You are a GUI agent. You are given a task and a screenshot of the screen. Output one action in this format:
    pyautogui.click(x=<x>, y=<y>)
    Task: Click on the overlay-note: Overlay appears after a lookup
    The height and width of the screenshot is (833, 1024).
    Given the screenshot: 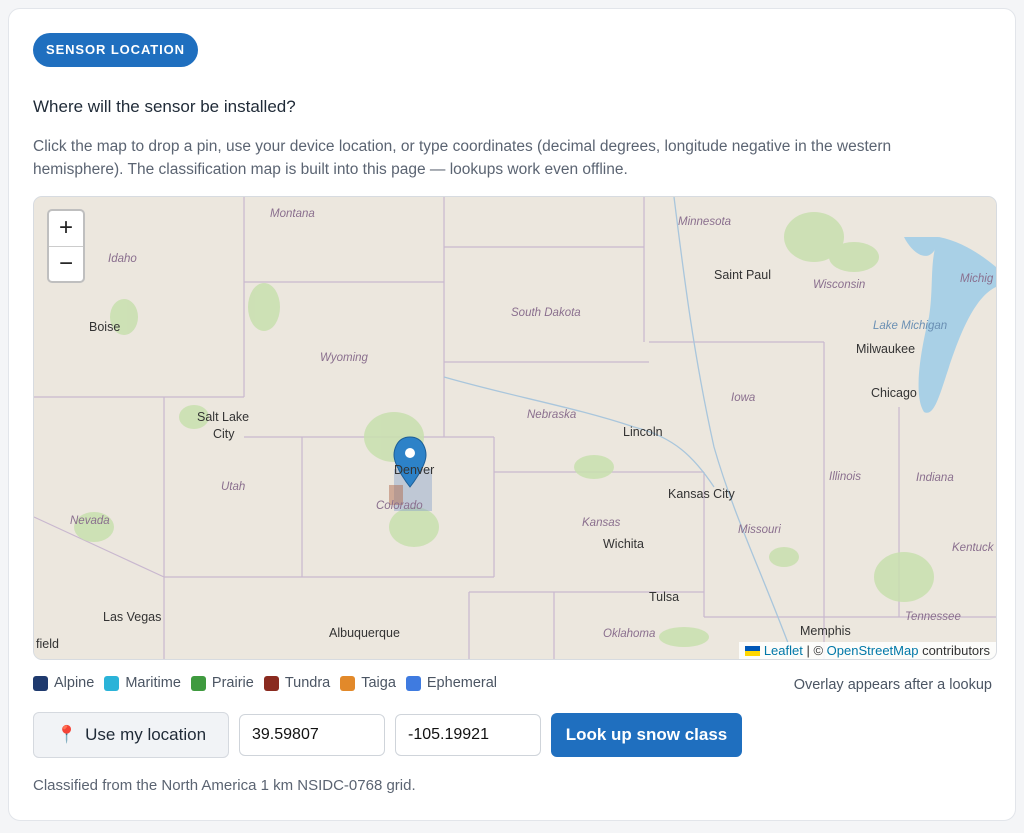 What is the action you would take?
    pyautogui.click(x=892, y=685)
    